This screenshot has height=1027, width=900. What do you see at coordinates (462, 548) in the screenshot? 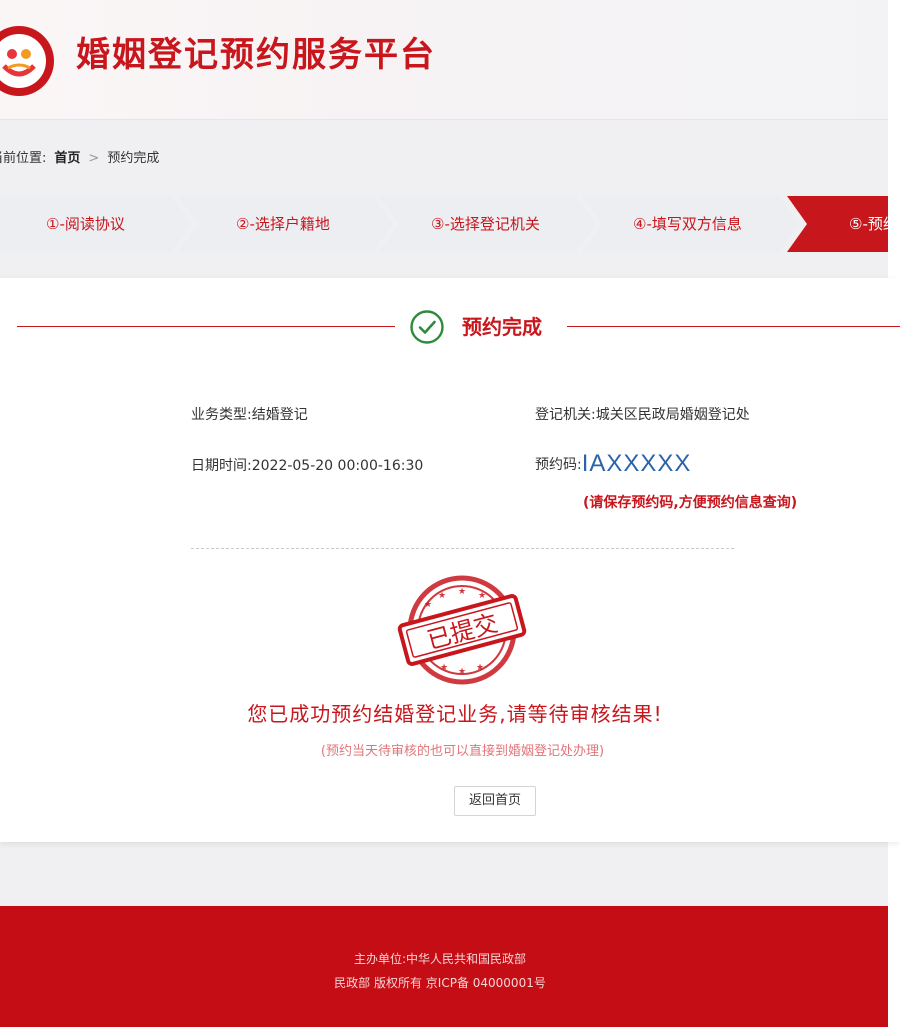
I see `dashed-divider` at bounding box center [462, 548].